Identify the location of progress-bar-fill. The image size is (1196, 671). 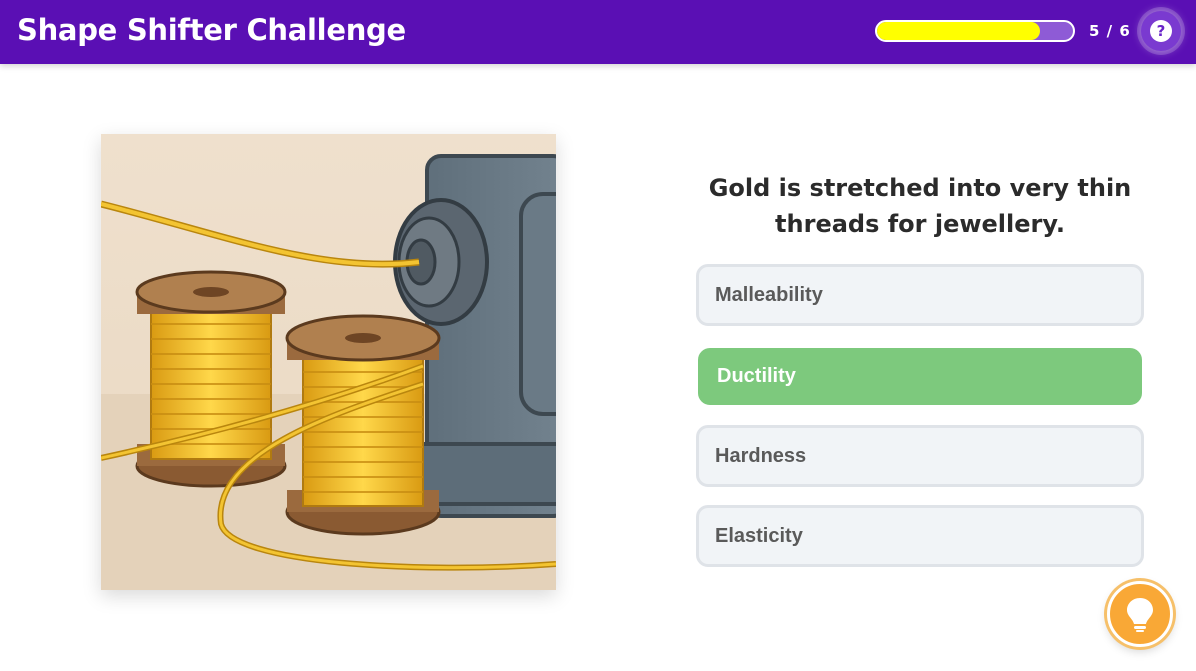
(958, 31).